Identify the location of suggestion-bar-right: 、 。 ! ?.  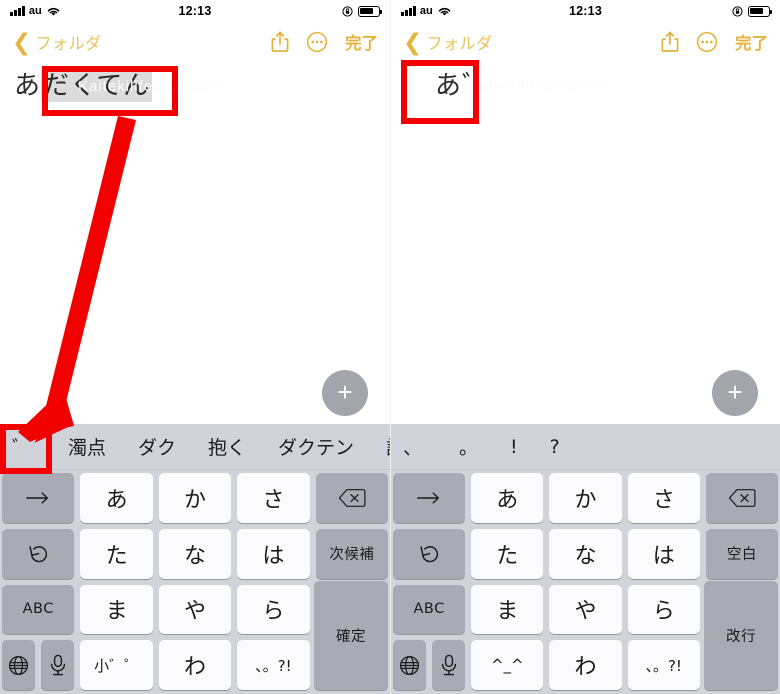
(585, 447).